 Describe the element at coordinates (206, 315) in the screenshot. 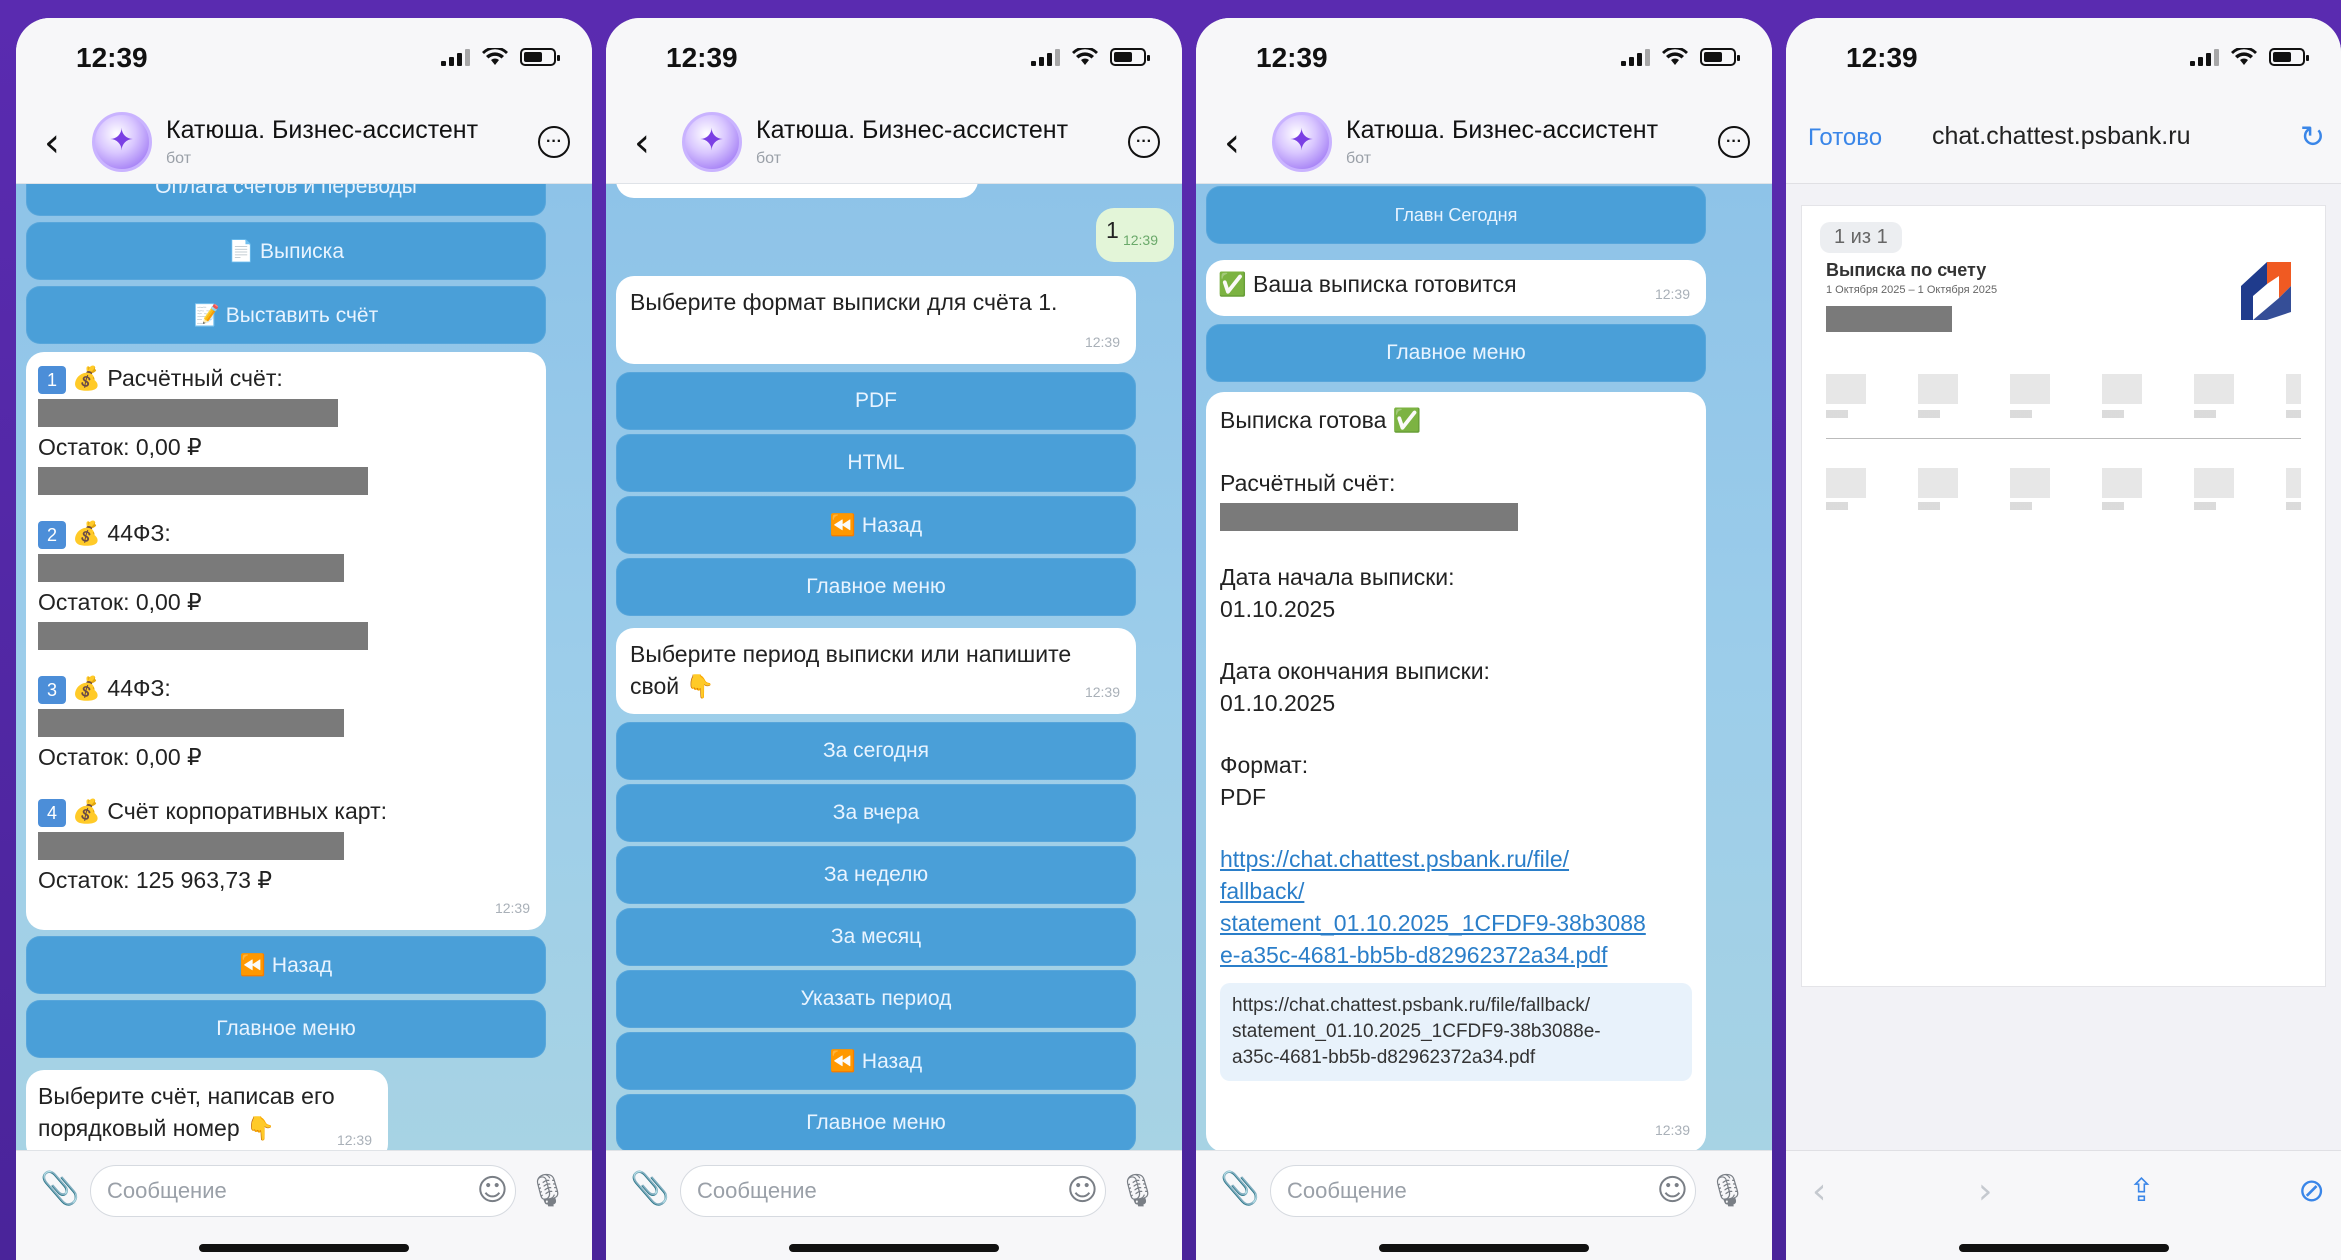

I see `memo-icon: 📝` at that location.